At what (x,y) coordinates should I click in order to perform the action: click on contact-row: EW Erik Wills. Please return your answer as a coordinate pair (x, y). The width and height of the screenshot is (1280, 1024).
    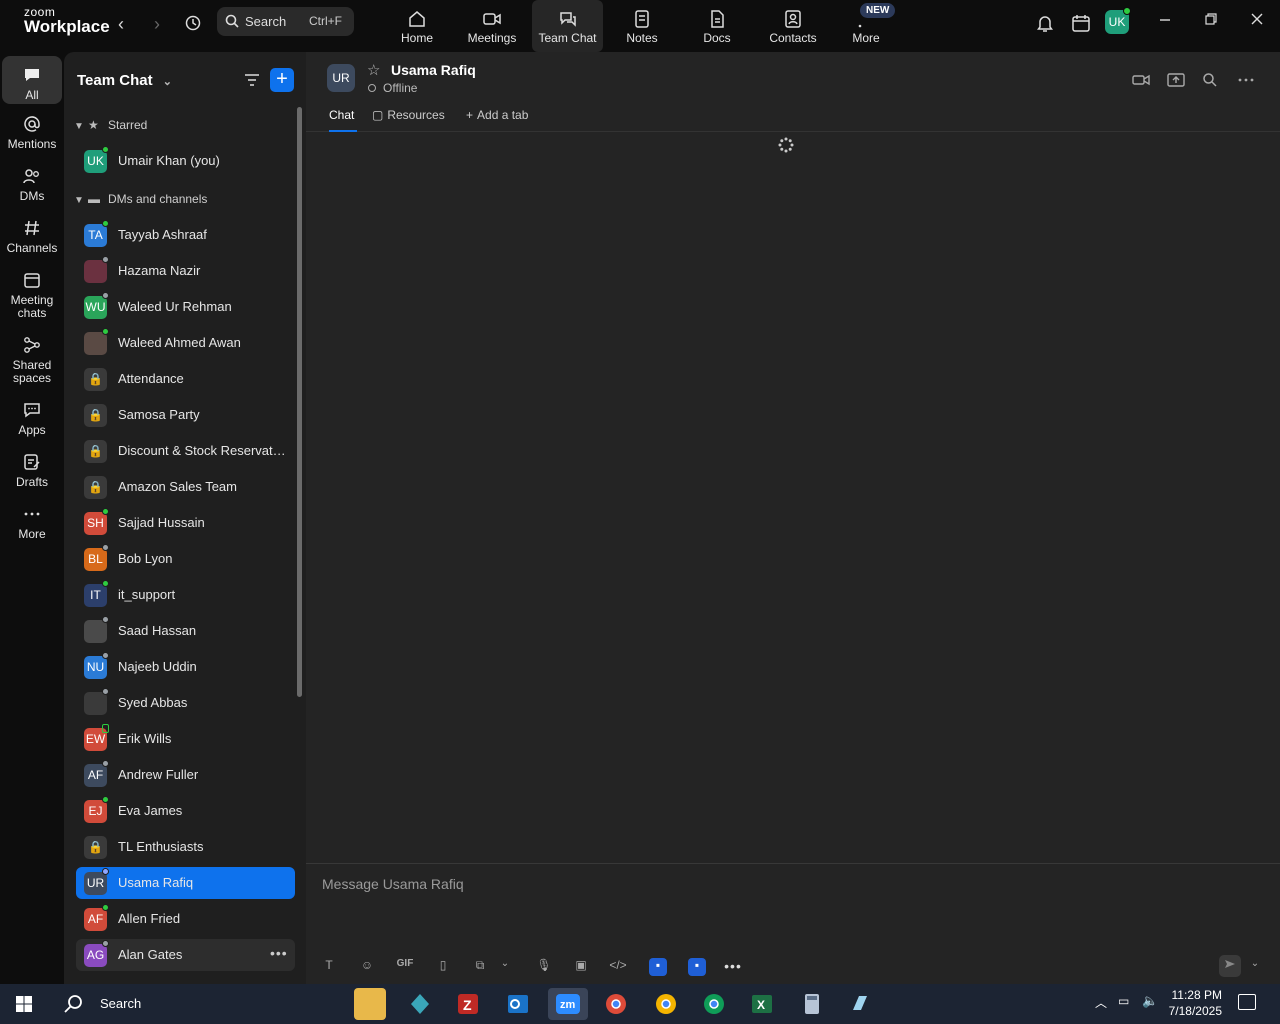
    Looking at the image, I should click on (185, 739).